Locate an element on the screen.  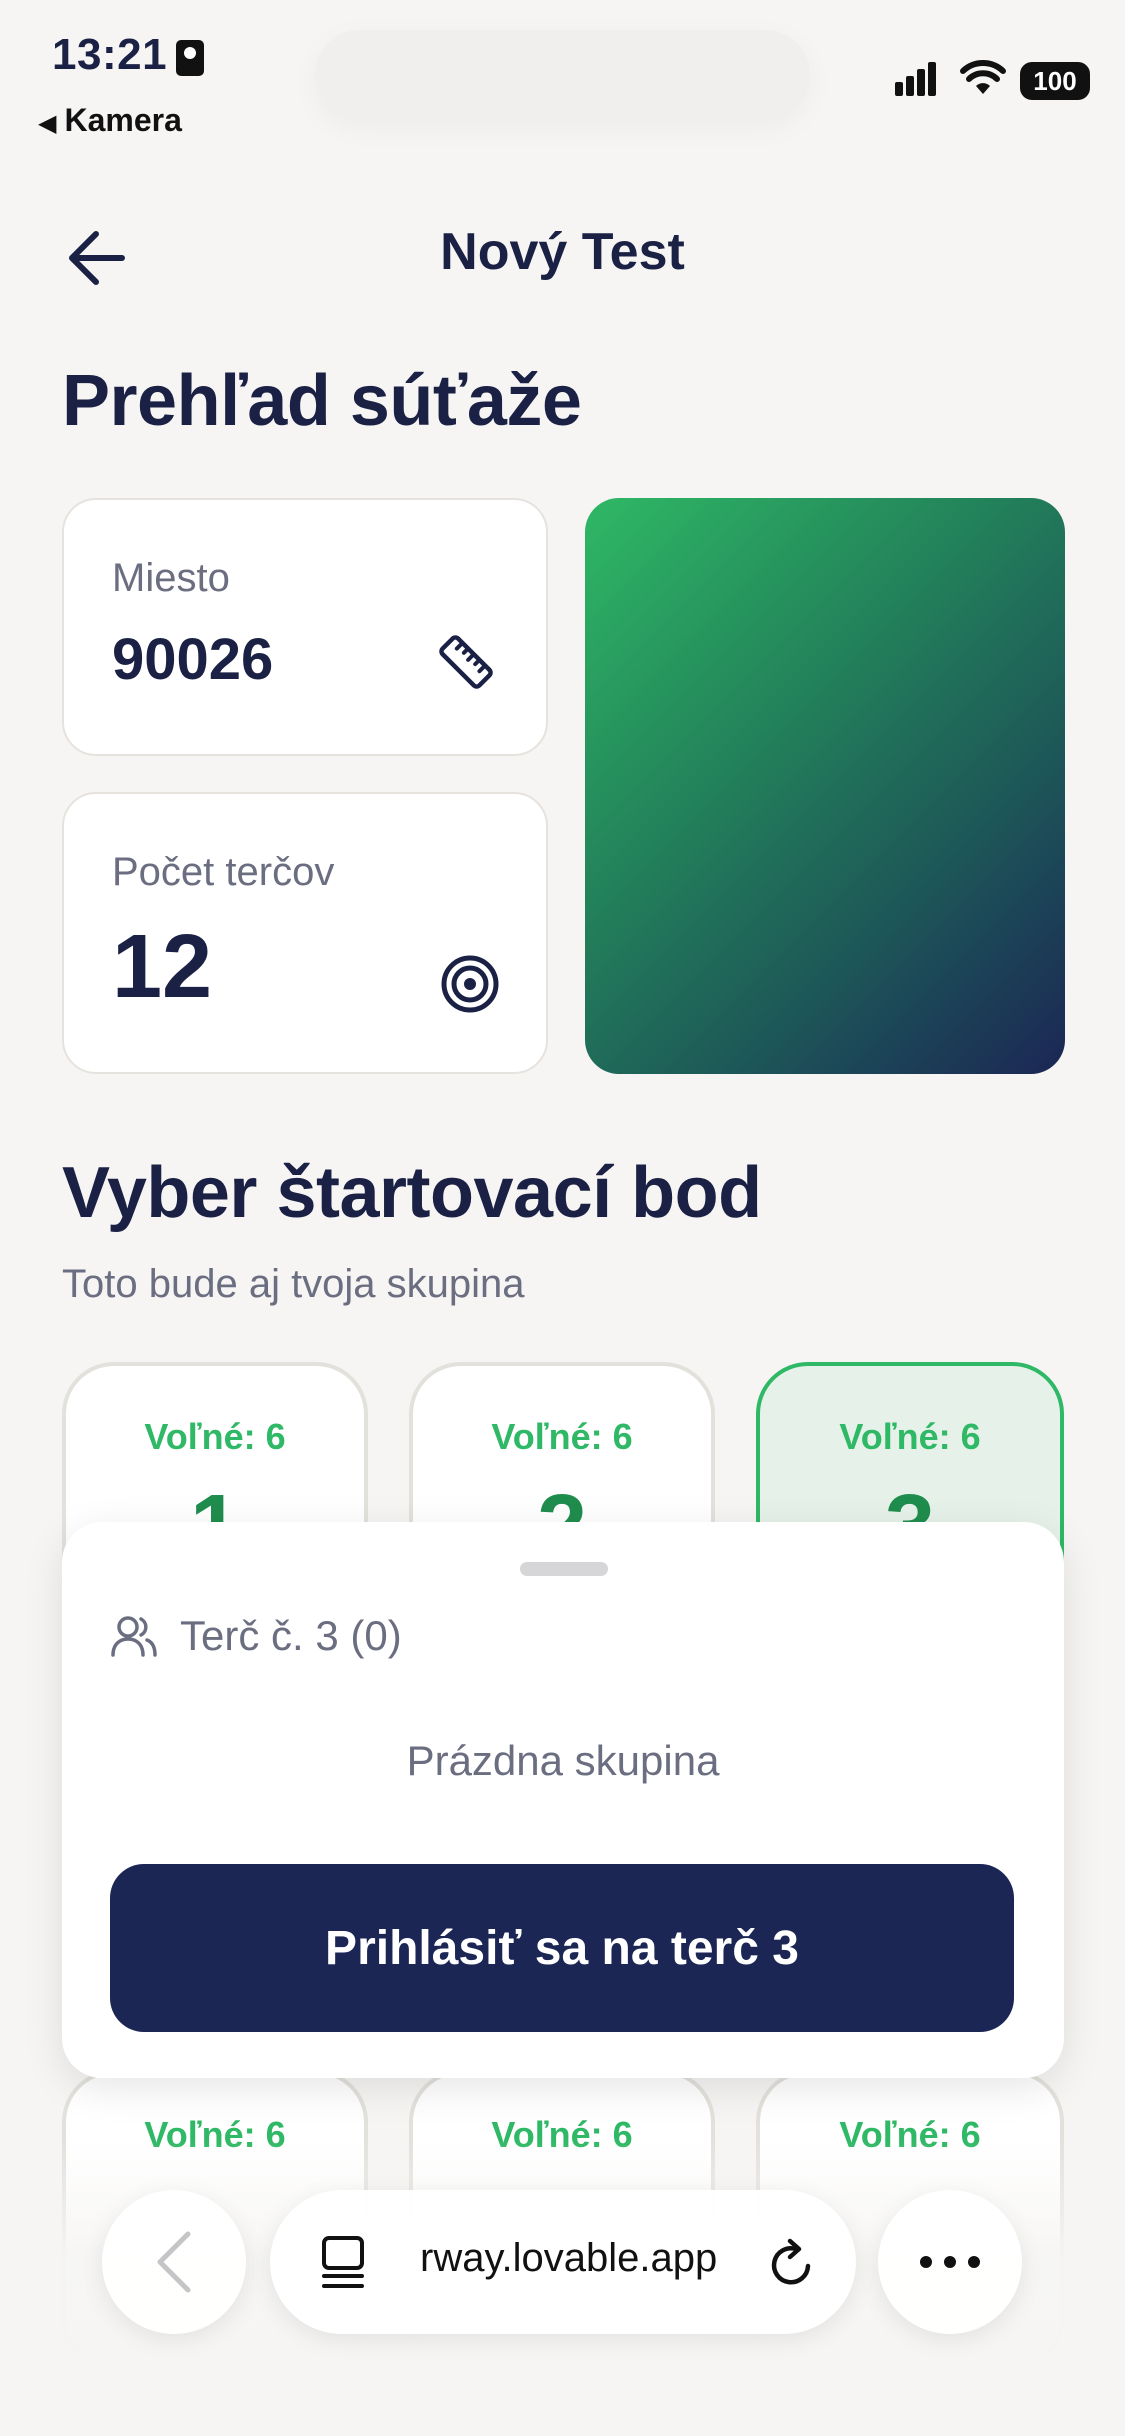
status-time: 13:21 is located at coordinates (110, 54).